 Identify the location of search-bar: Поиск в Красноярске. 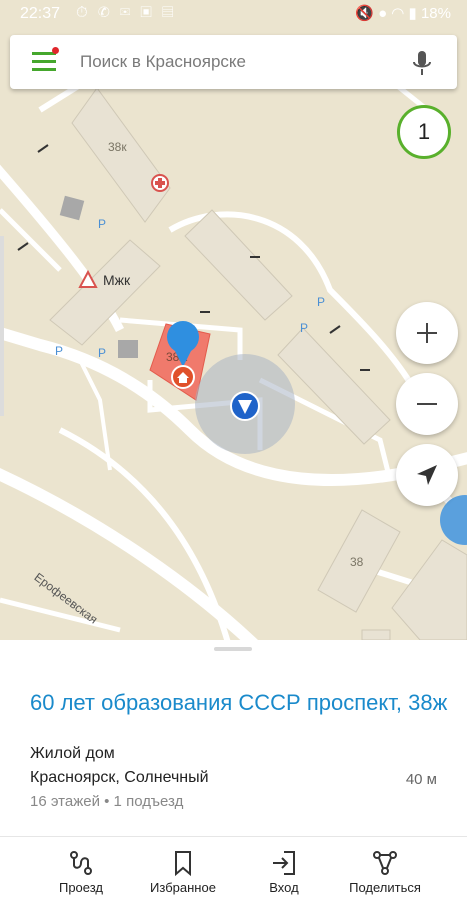
(233, 62).